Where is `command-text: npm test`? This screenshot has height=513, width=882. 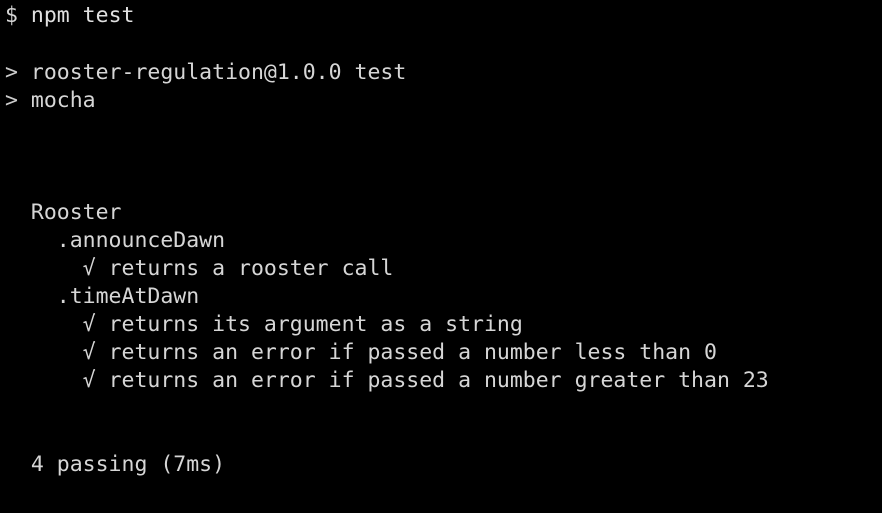
command-text: npm test is located at coordinates (82, 15).